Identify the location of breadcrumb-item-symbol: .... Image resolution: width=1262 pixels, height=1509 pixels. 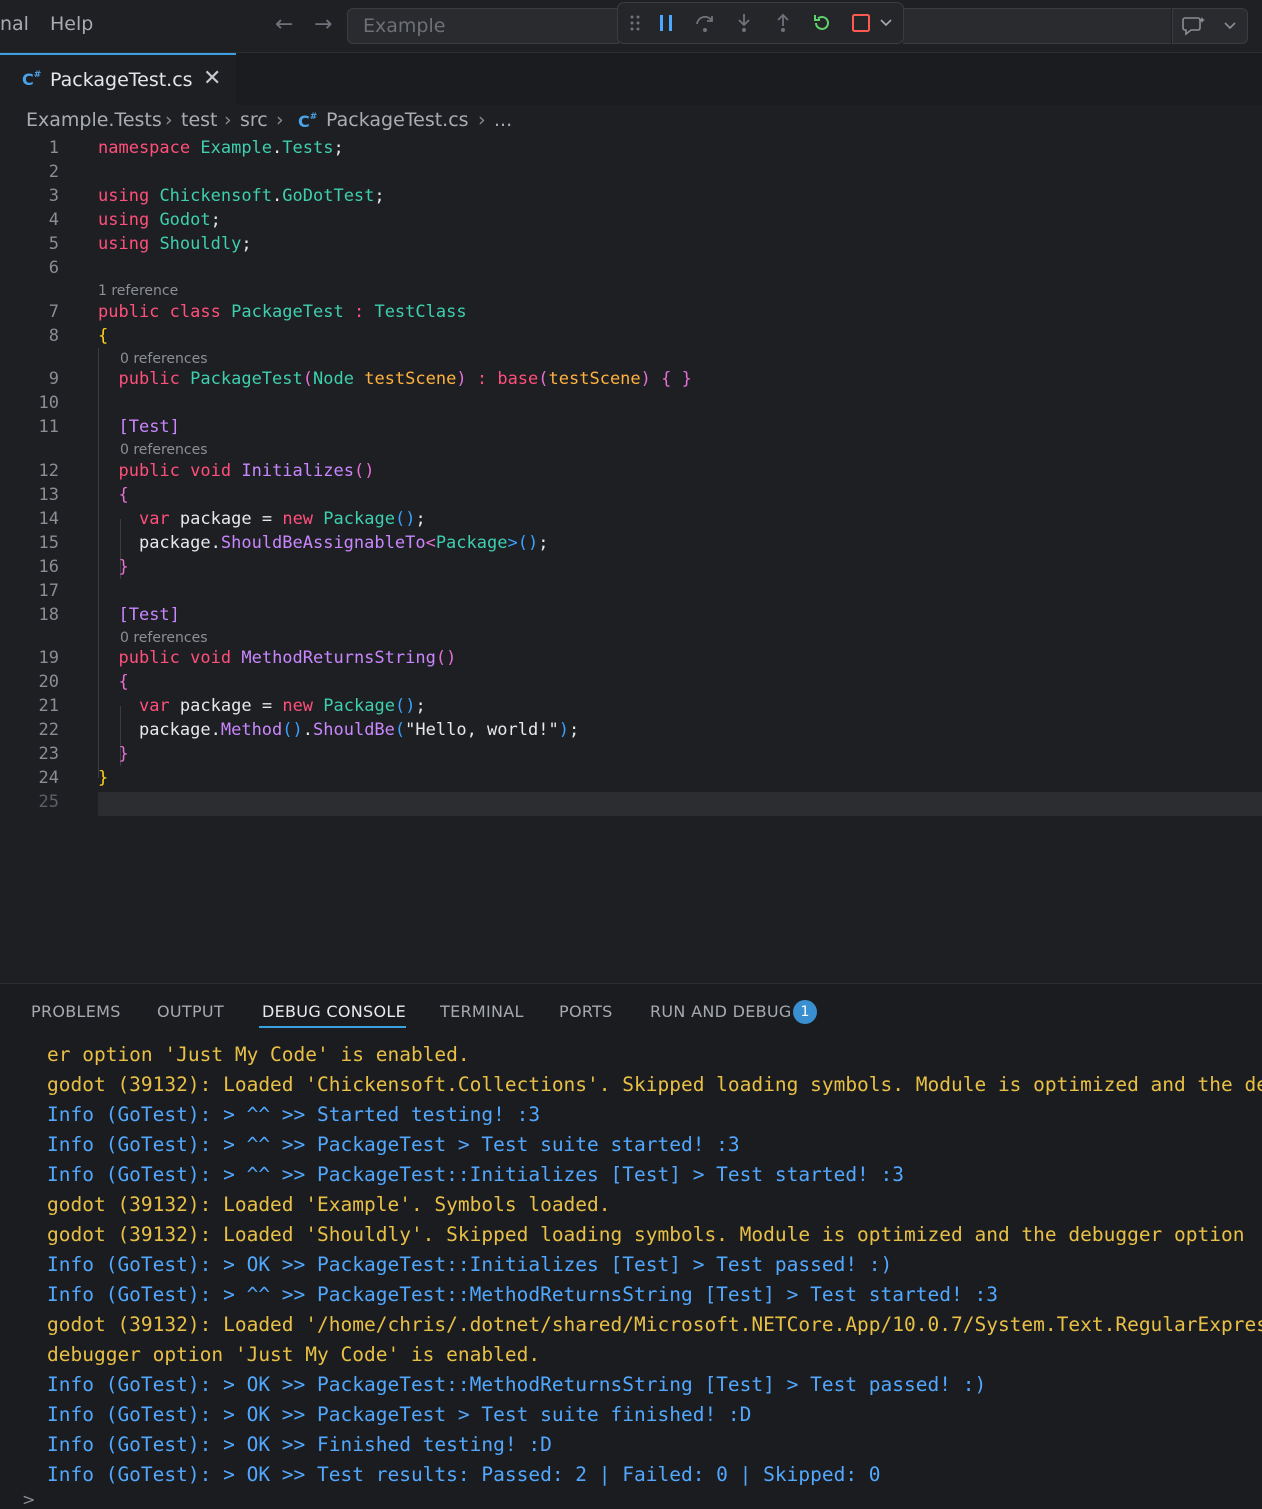
(503, 120).